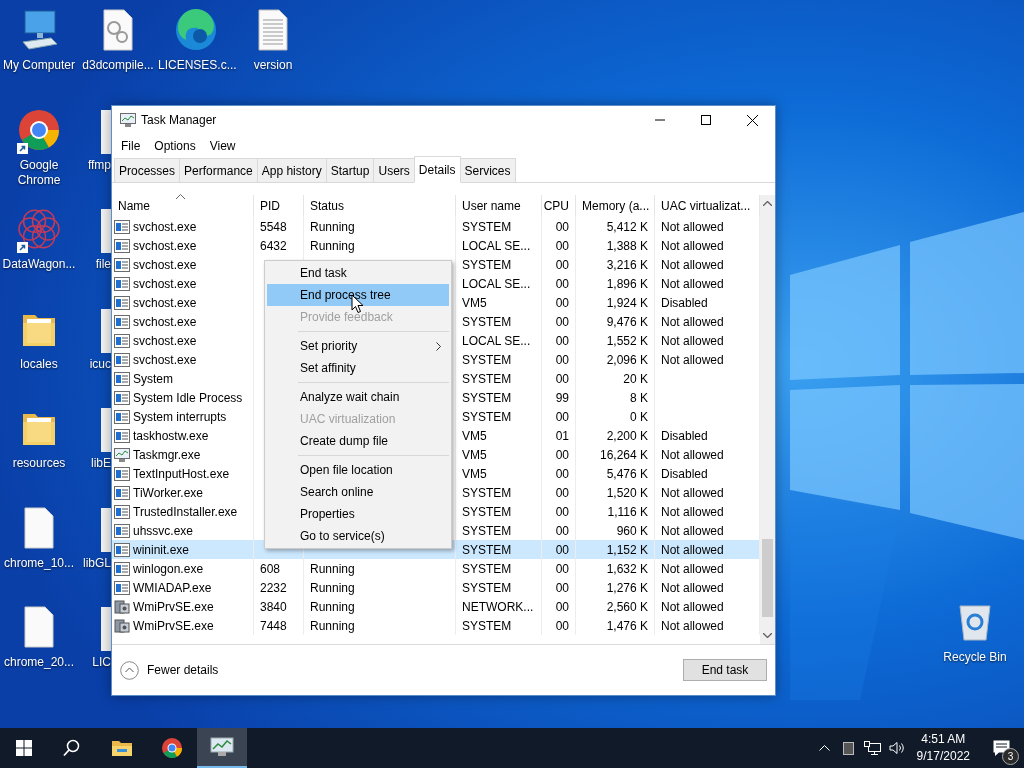 The image size is (1024, 768). I want to click on table-row: WmiPrvSE.exe 7448 Running SYSTEM 00 1,476 K Not allowed, so click(436, 625).